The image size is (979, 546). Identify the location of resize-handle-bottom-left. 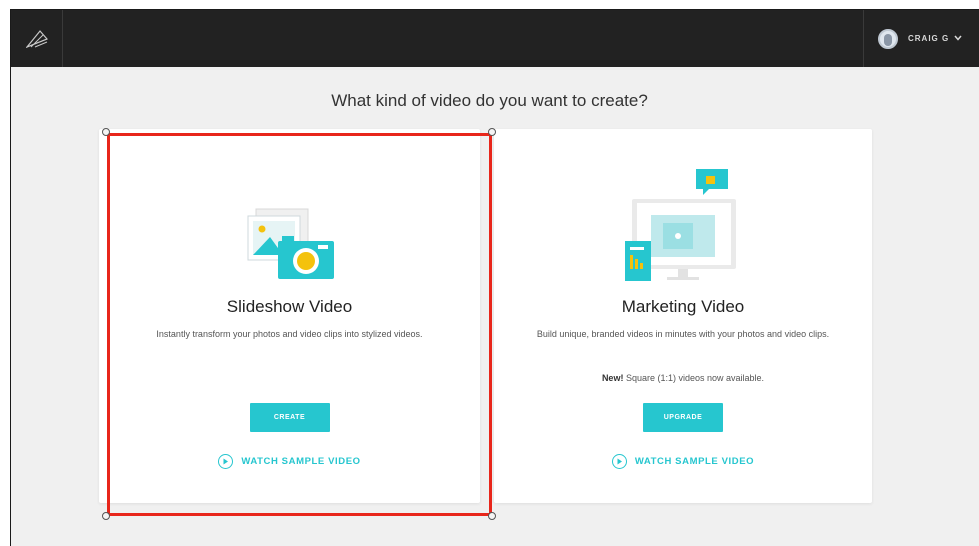
(106, 516).